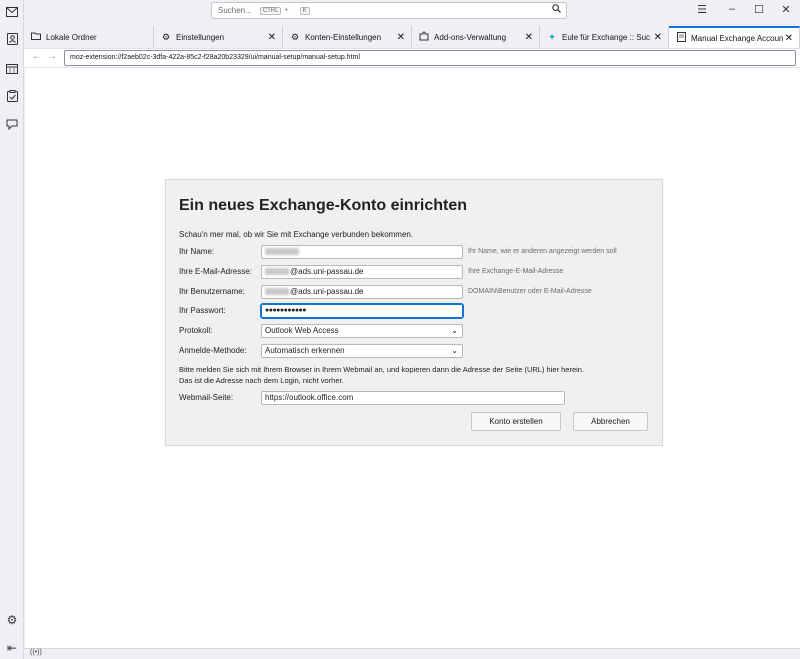 The height and width of the screenshot is (659, 800). Describe the element at coordinates (556, 10) in the screenshot. I see `search-icon` at that location.